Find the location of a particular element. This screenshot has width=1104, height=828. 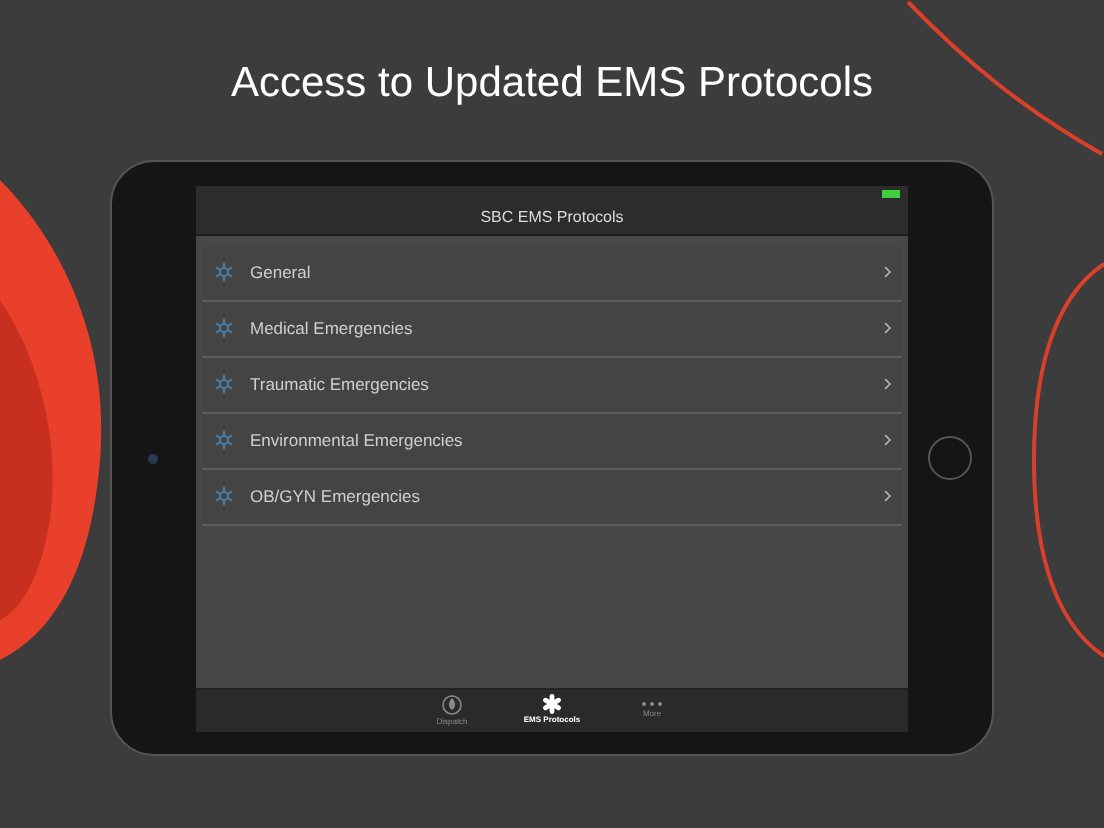

more-dots-icon is located at coordinates (652, 704).